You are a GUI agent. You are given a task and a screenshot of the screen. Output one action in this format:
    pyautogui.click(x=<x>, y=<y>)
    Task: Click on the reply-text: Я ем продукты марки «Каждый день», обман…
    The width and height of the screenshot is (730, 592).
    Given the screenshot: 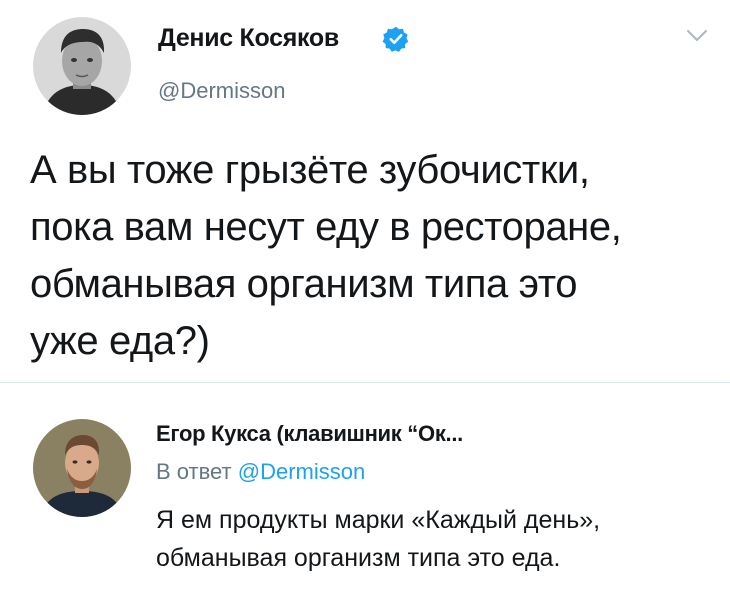 What is the action you would take?
    pyautogui.click(x=378, y=539)
    